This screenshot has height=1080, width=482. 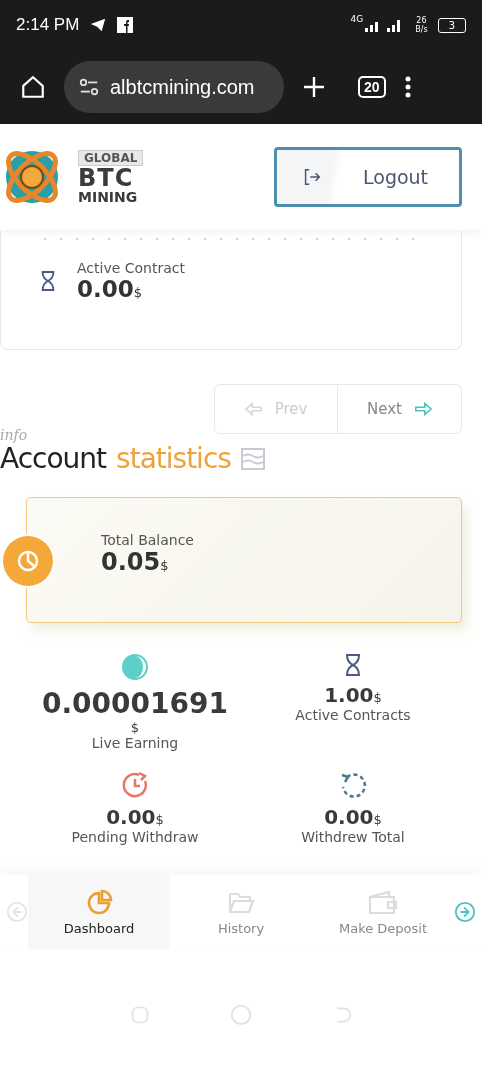 What do you see at coordinates (252, 458) in the screenshot?
I see `wave-icon` at bounding box center [252, 458].